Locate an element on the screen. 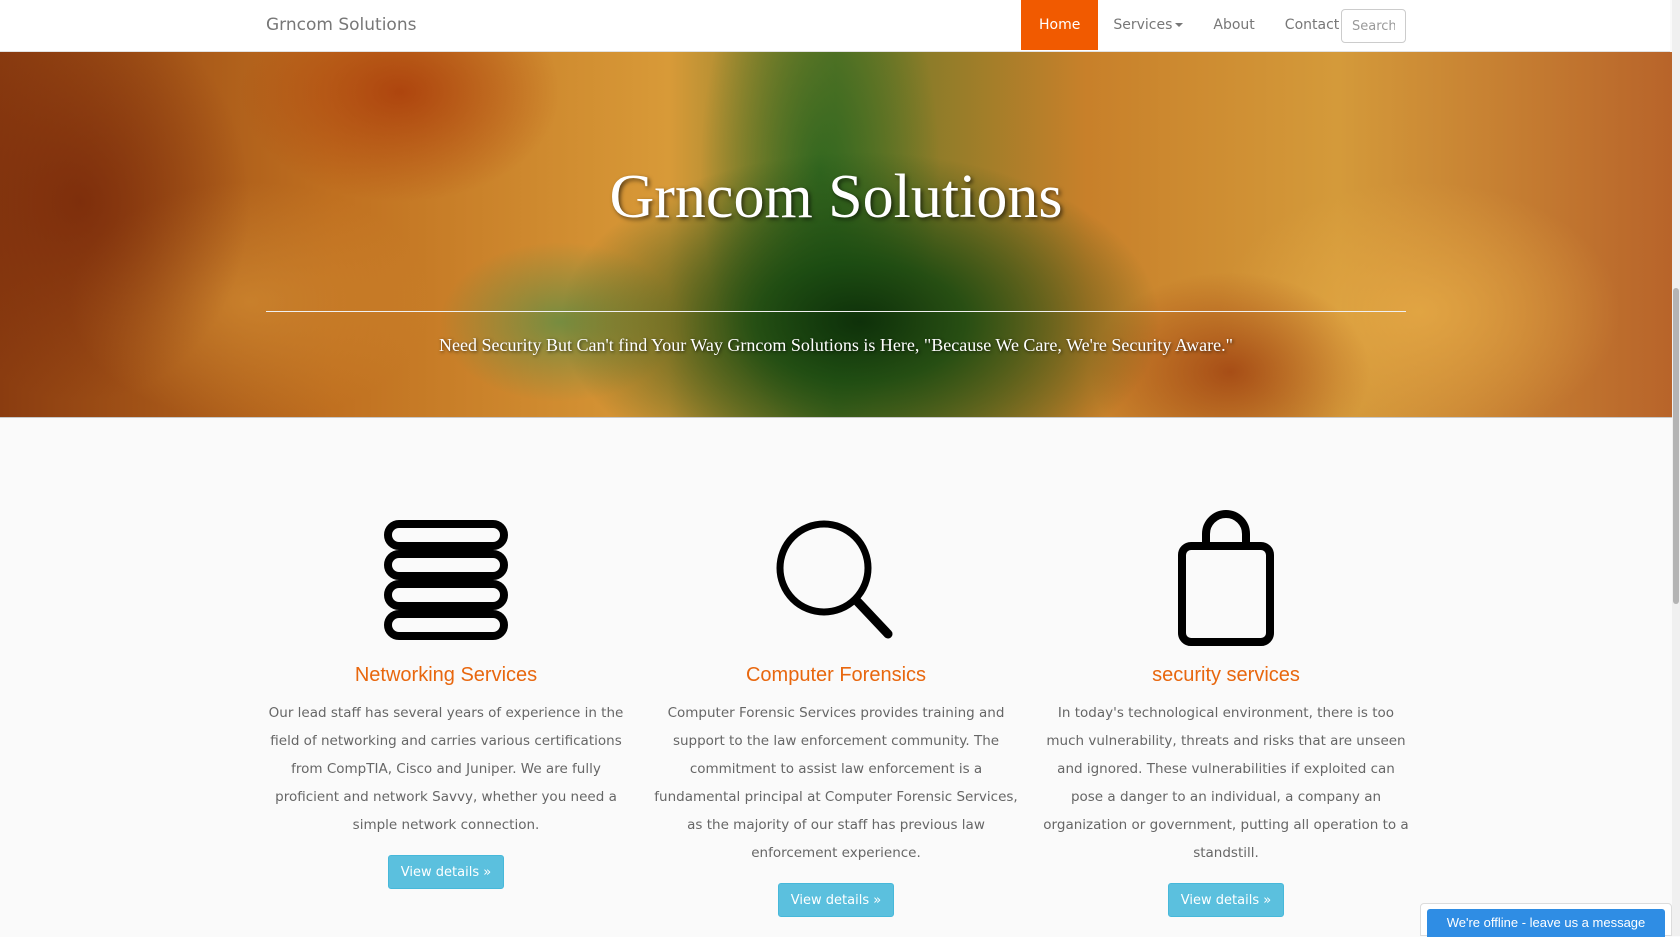 The height and width of the screenshot is (937, 1680). shopping-bag-icon is located at coordinates (1226, 578).